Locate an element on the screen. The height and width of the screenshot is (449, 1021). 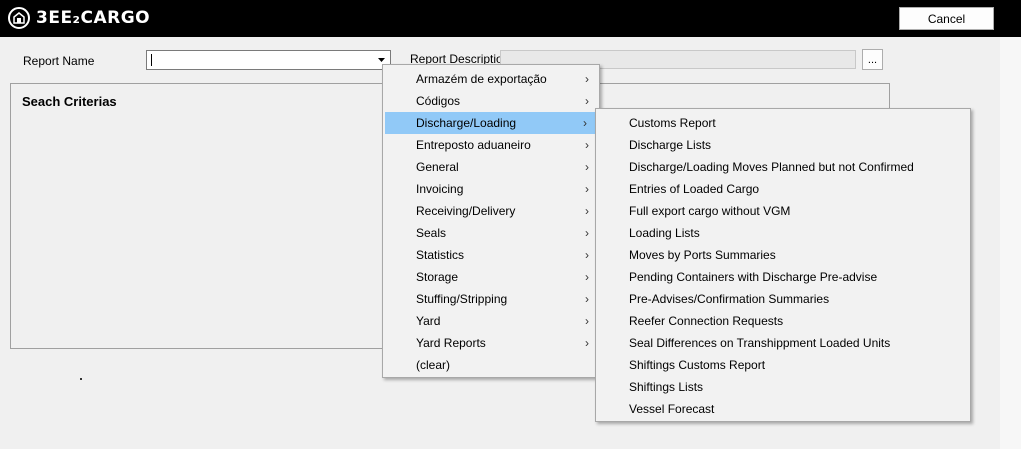
menu-item: General › is located at coordinates (491, 167).